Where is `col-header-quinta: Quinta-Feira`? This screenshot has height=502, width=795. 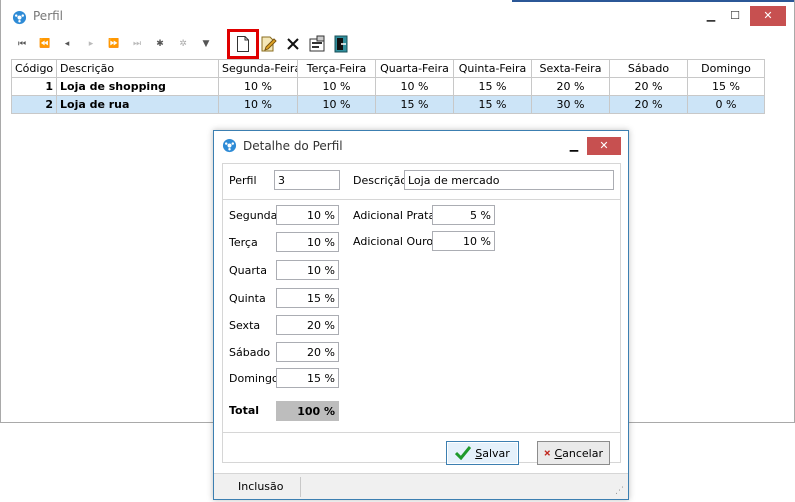
col-header-quinta: Quinta-Feira is located at coordinates (492, 68).